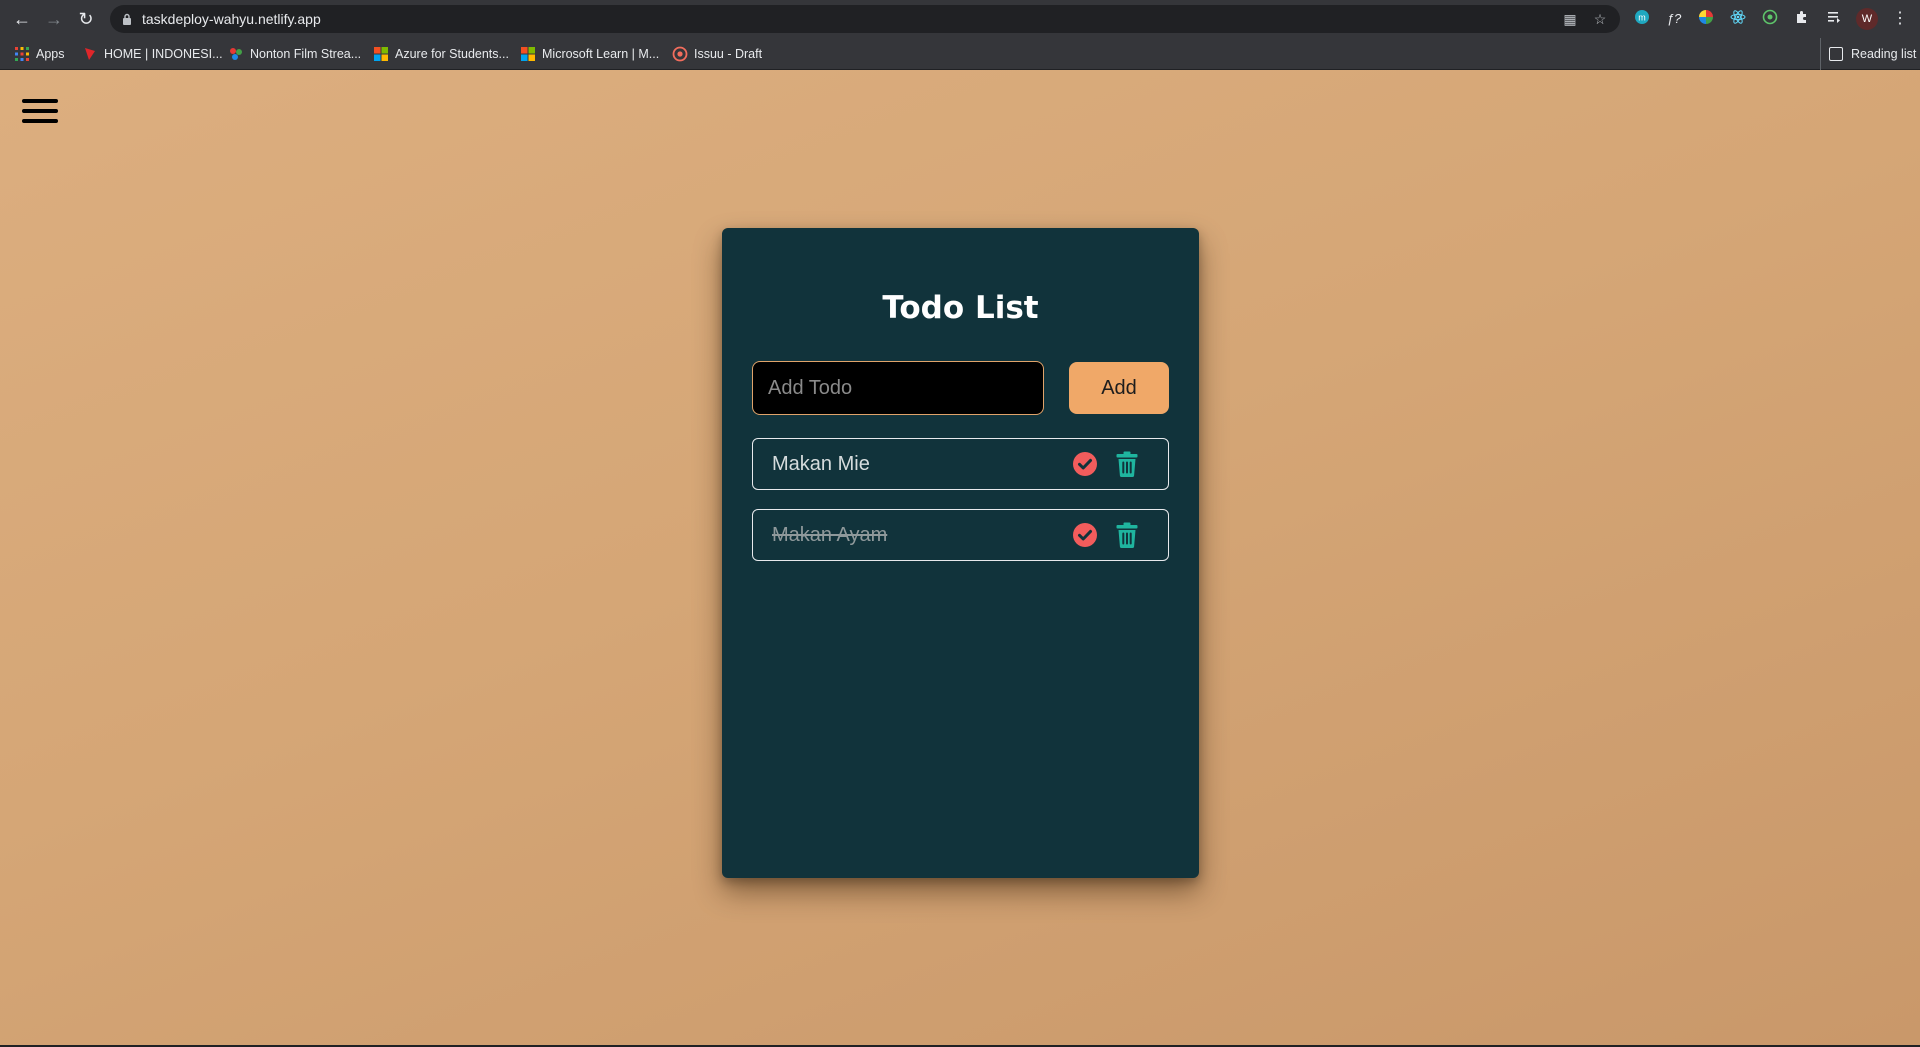 The height and width of the screenshot is (1047, 1920). Describe the element at coordinates (1706, 19) in the screenshot. I see `extension-color-wheel-icon` at that location.